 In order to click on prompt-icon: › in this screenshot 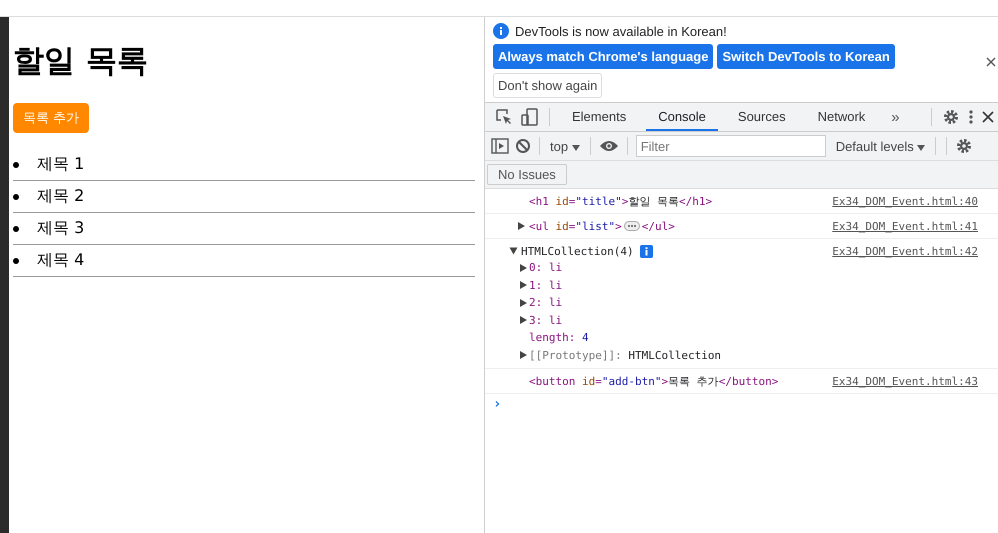, I will do `click(497, 404)`.